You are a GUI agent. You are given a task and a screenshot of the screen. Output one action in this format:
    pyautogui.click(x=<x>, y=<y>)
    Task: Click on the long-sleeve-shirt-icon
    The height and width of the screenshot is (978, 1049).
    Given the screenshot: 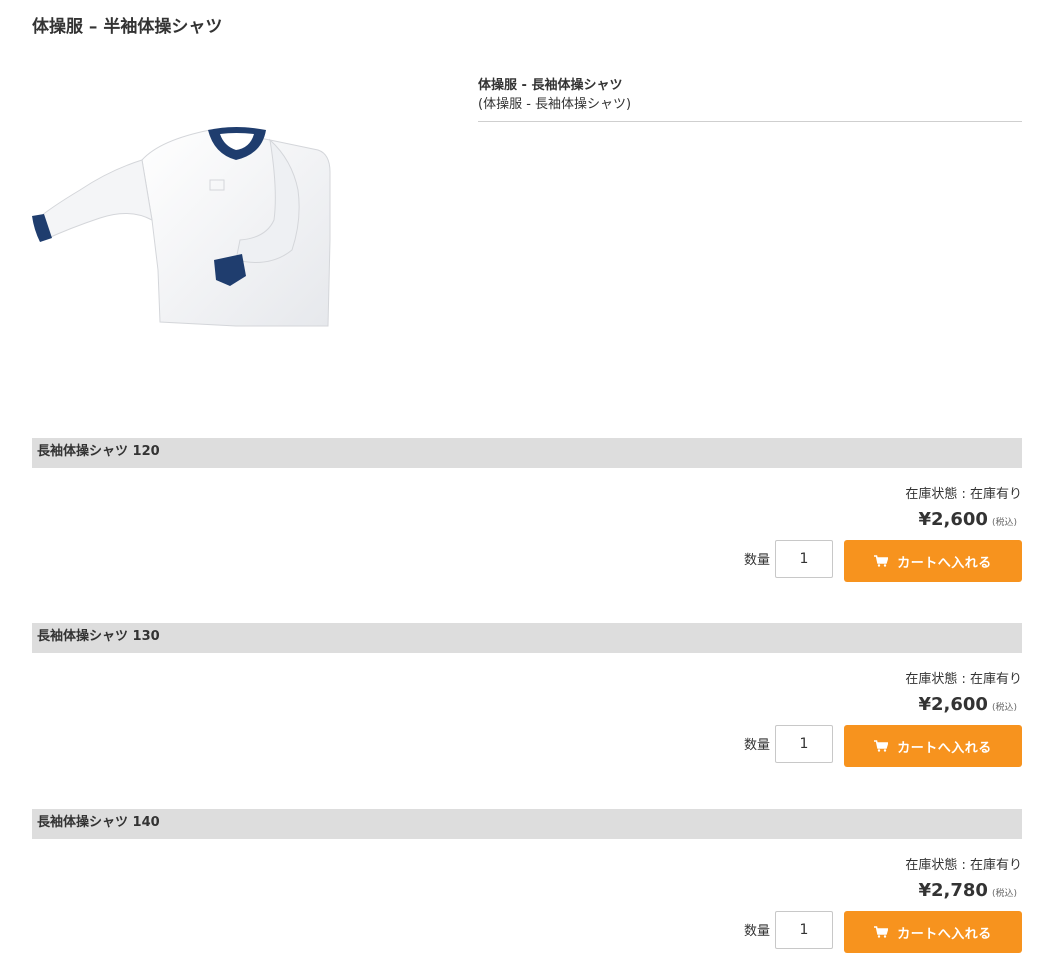 What is the action you would take?
    pyautogui.click(x=181, y=227)
    